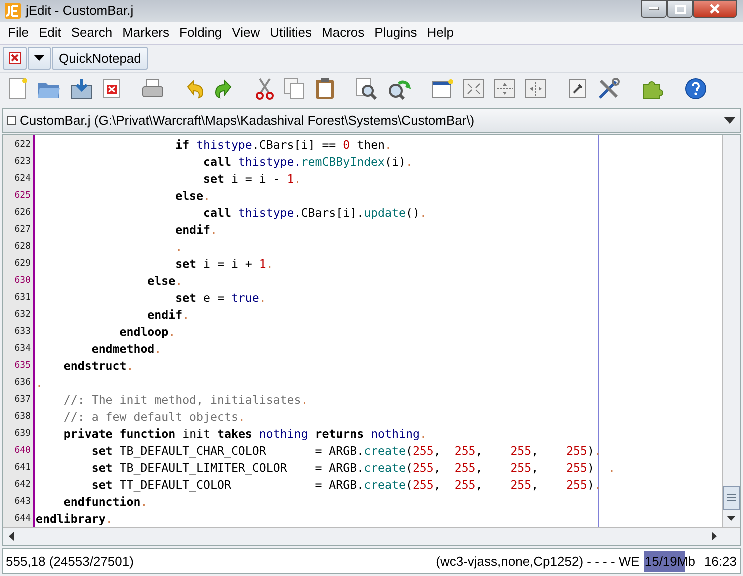  I want to click on line-number: 639, so click(23, 433).